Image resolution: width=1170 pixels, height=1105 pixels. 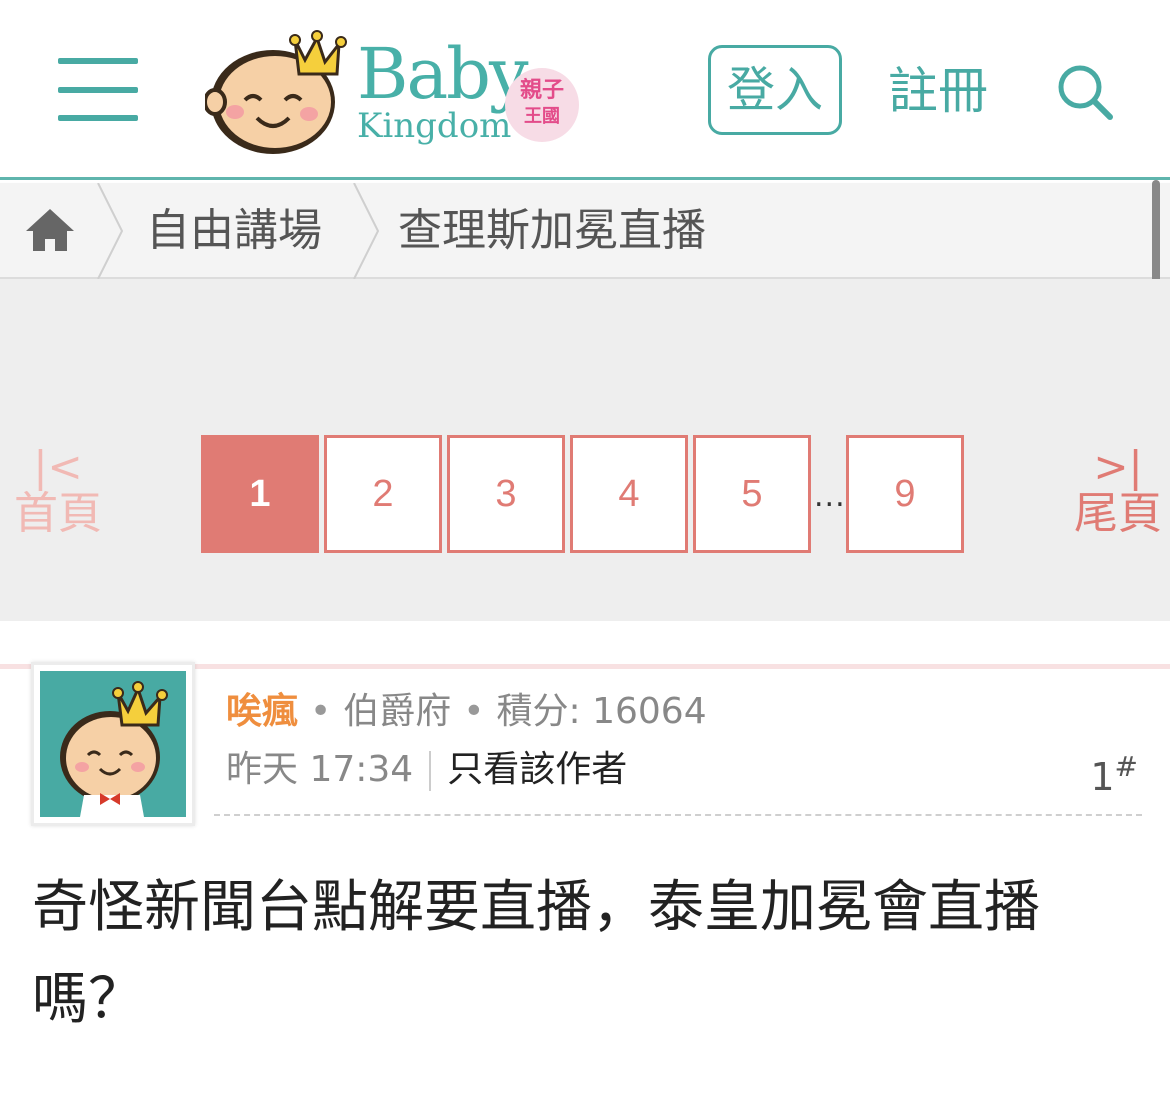 I want to click on floor-number: 1#, so click(x=1114, y=772).